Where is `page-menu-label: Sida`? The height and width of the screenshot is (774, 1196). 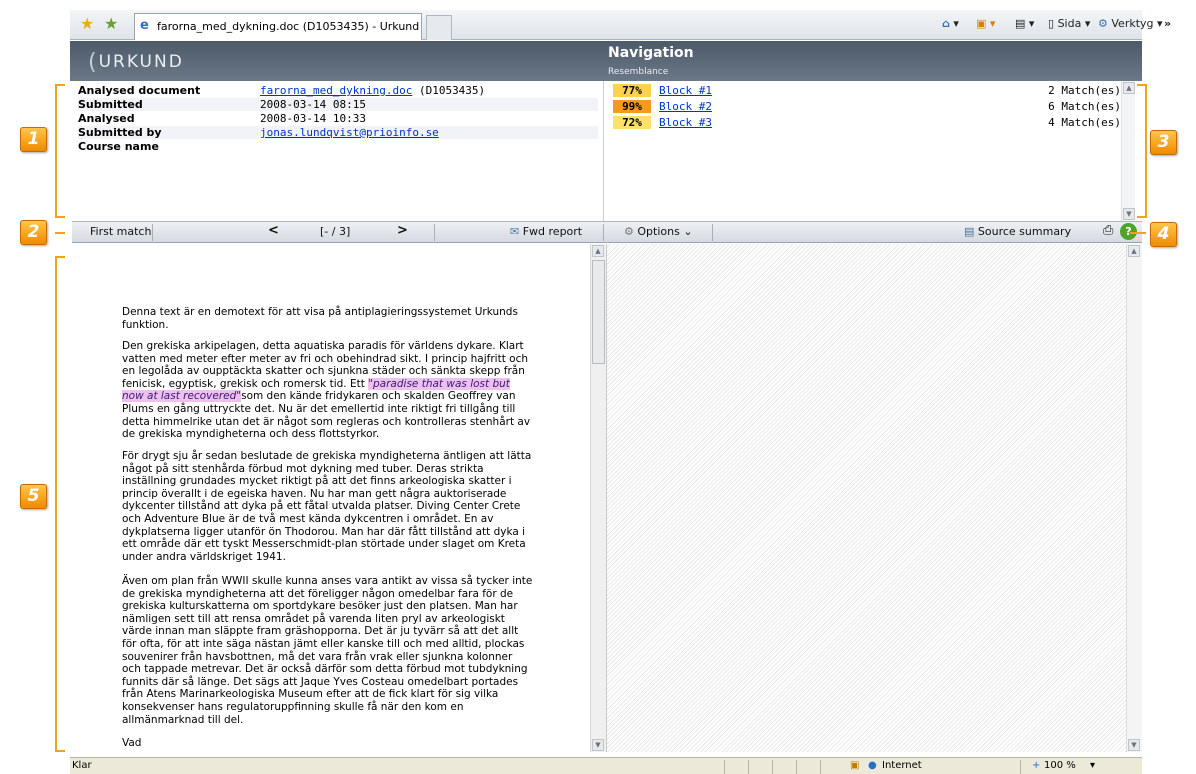
page-menu-label: Sida is located at coordinates (1069, 23).